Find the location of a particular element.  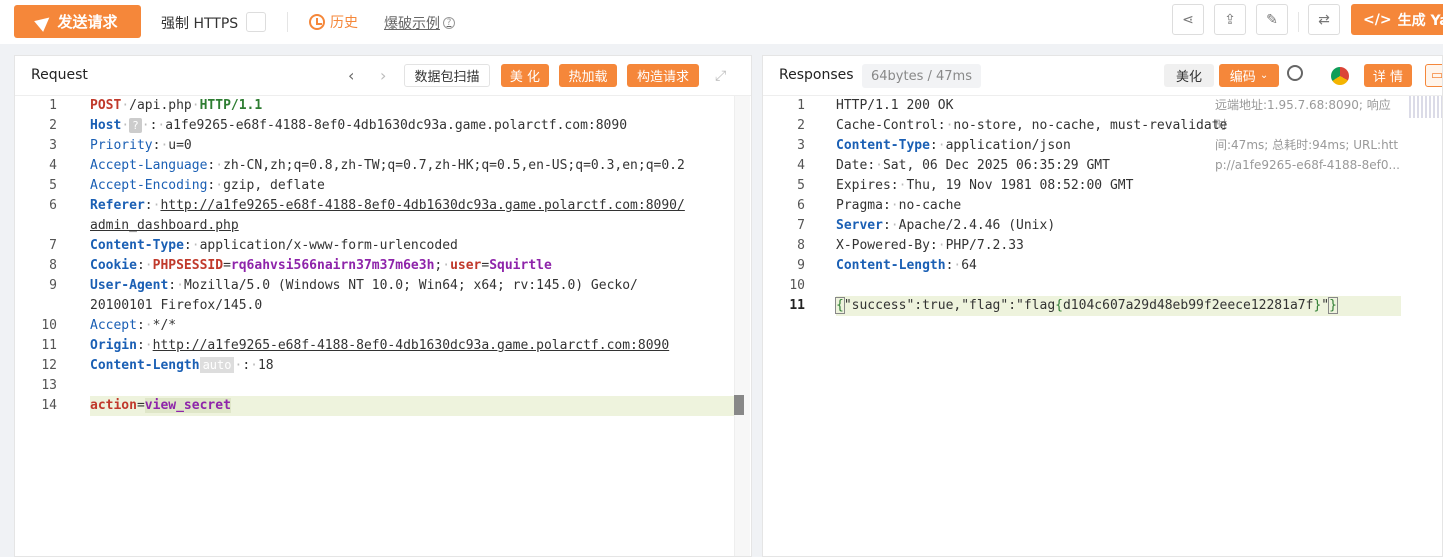

code-icon: </> is located at coordinates (1377, 19).